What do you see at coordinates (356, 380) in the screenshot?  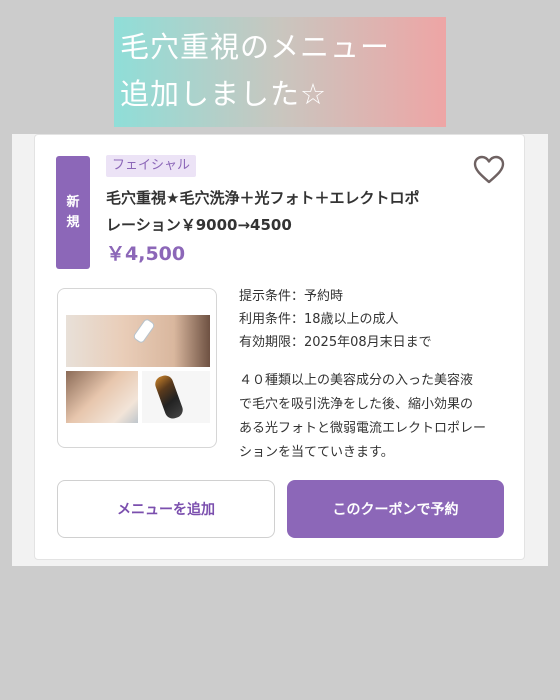 I see `description-line-1: ４０種類以上の美容成分の入った美容液` at bounding box center [356, 380].